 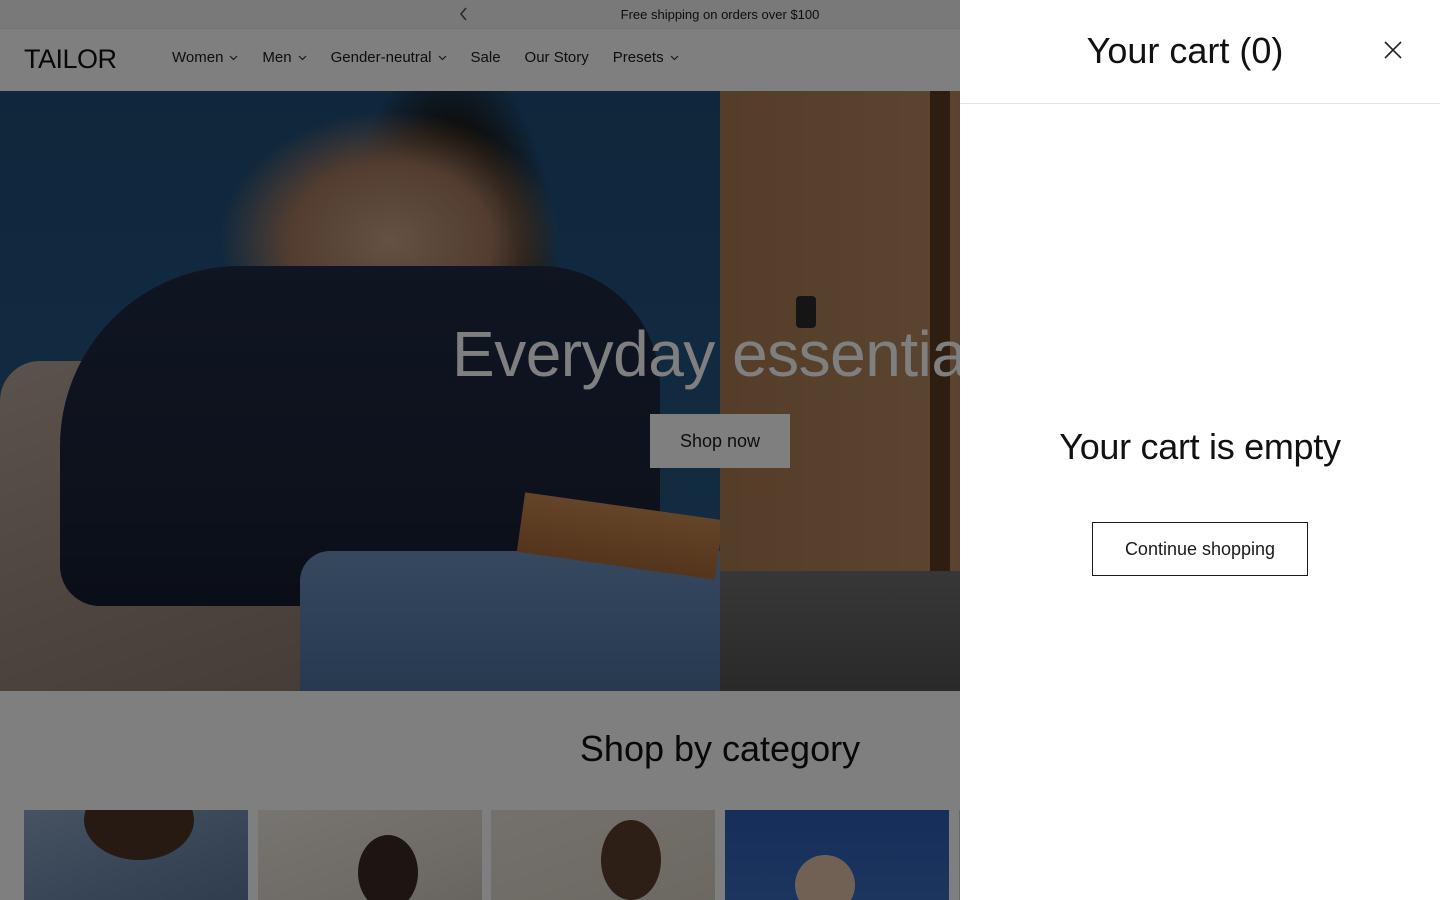 I want to click on cart-drawer-header: Your cart (0), so click(x=1200, y=52).